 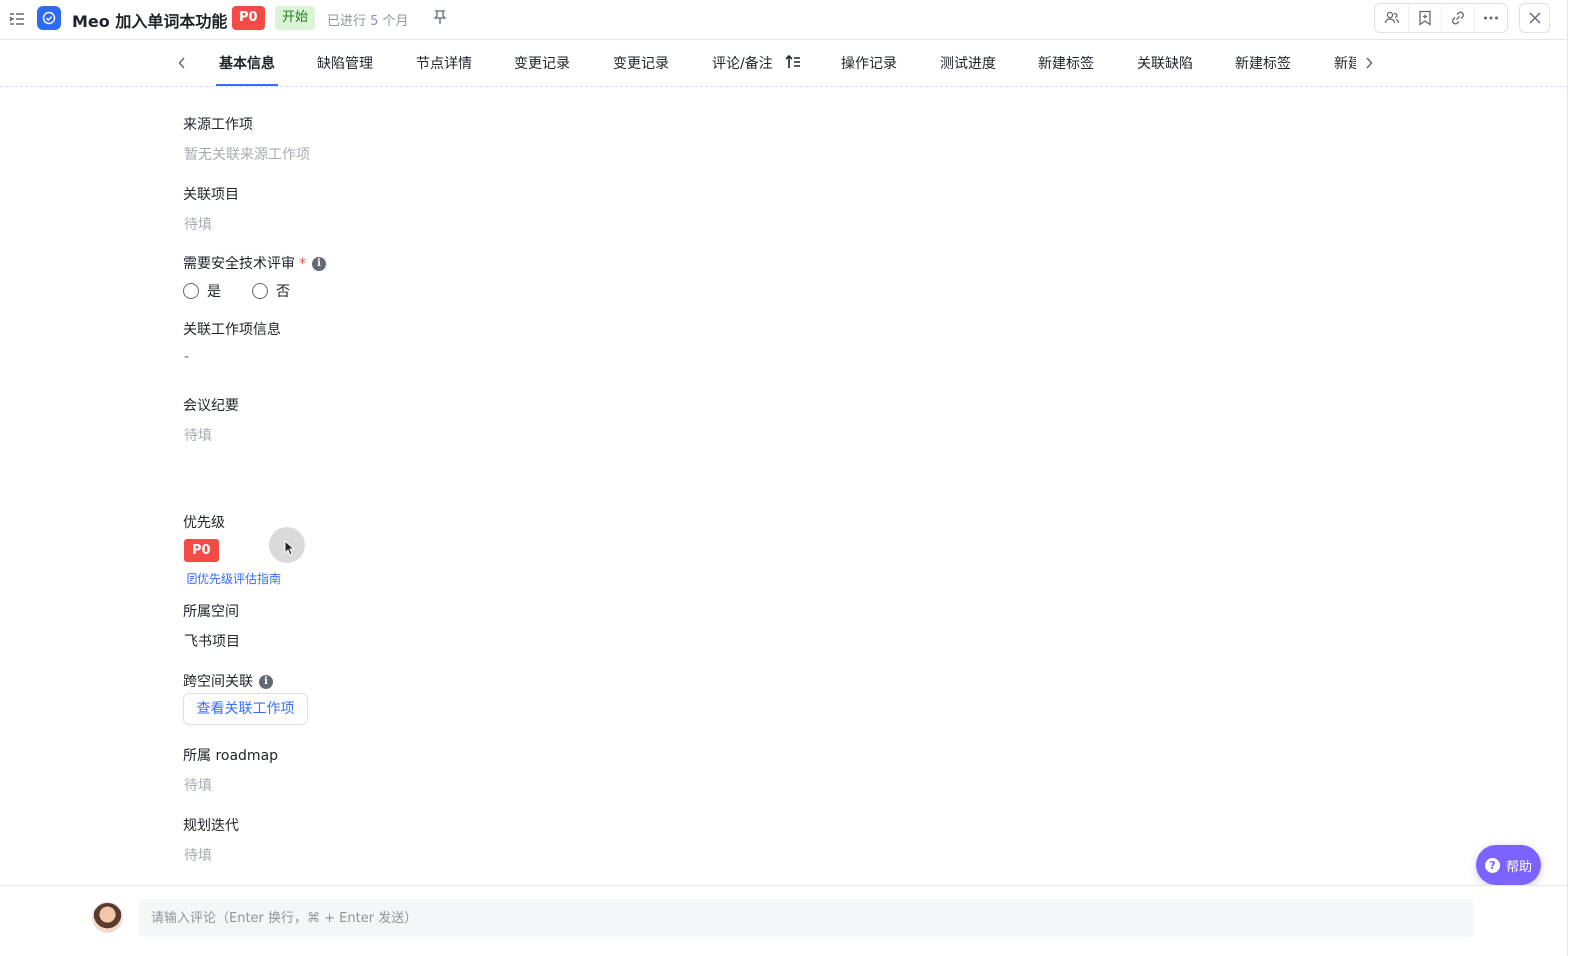 I want to click on members-icon, so click(x=1391, y=18).